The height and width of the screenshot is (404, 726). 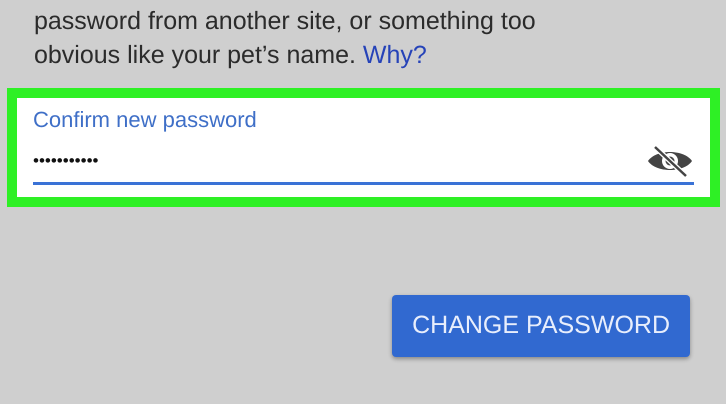 What do you see at coordinates (541, 325) in the screenshot?
I see `change-password-button: CHANGE PASSWORD` at bounding box center [541, 325].